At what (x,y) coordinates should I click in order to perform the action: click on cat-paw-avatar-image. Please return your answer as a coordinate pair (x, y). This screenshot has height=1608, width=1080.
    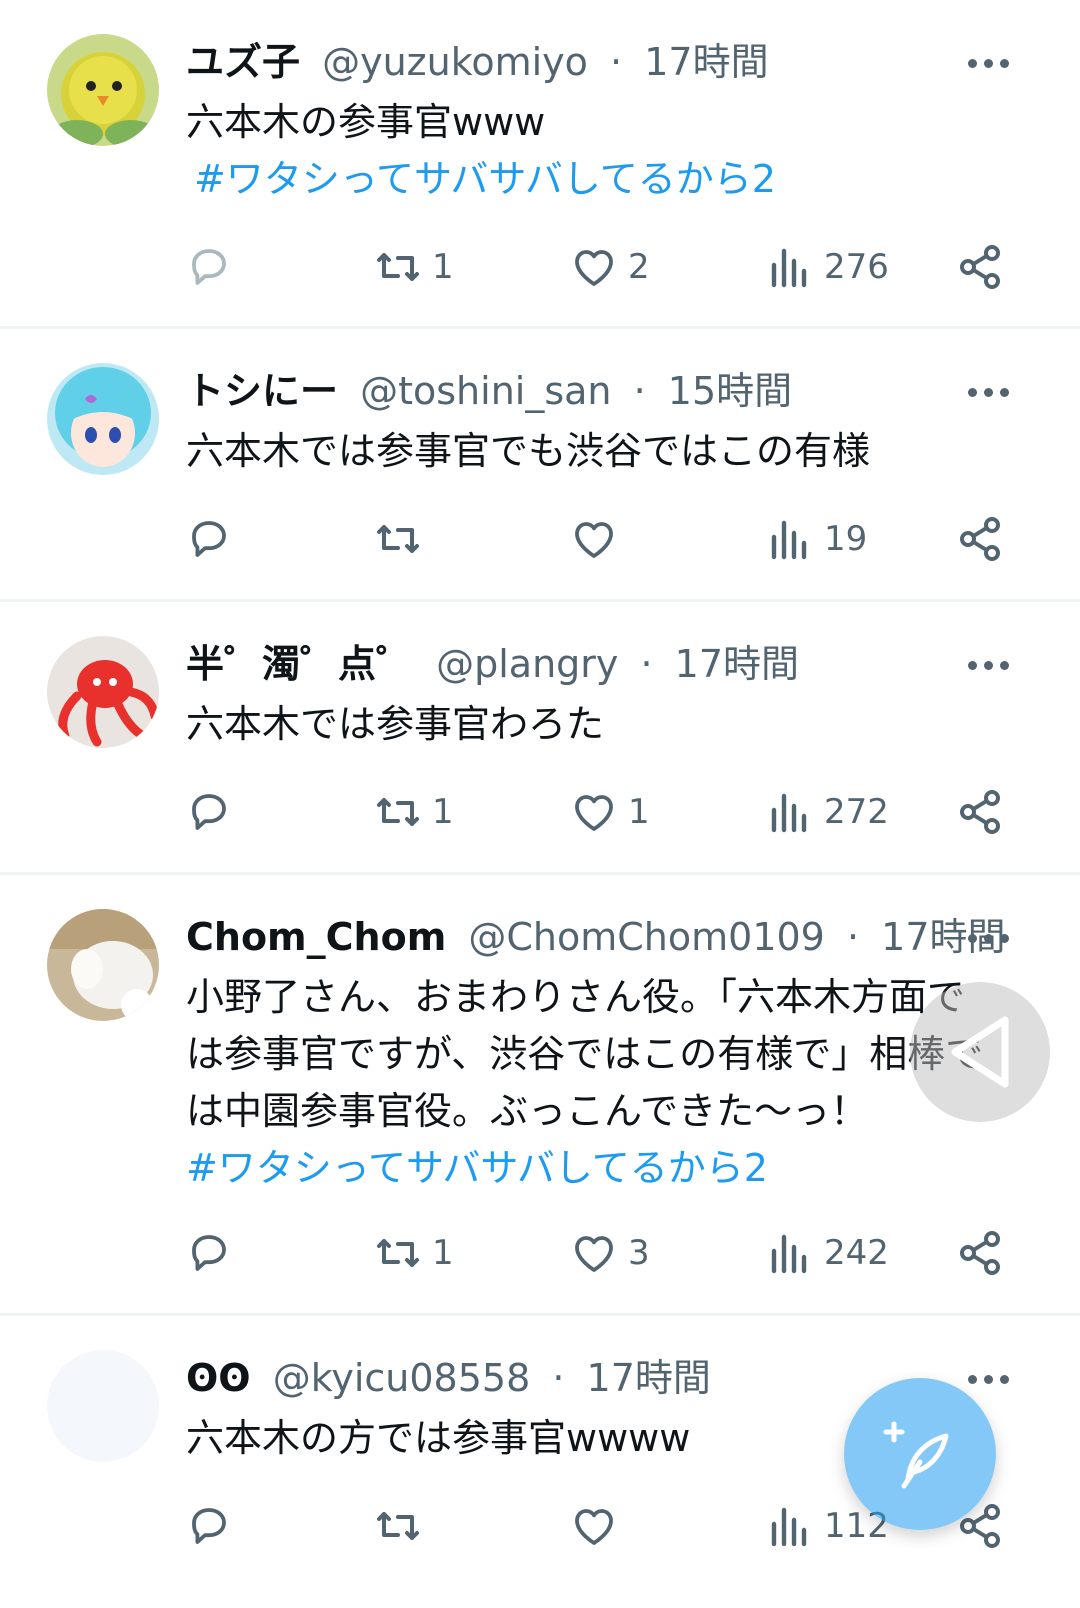
    Looking at the image, I should click on (103, 965).